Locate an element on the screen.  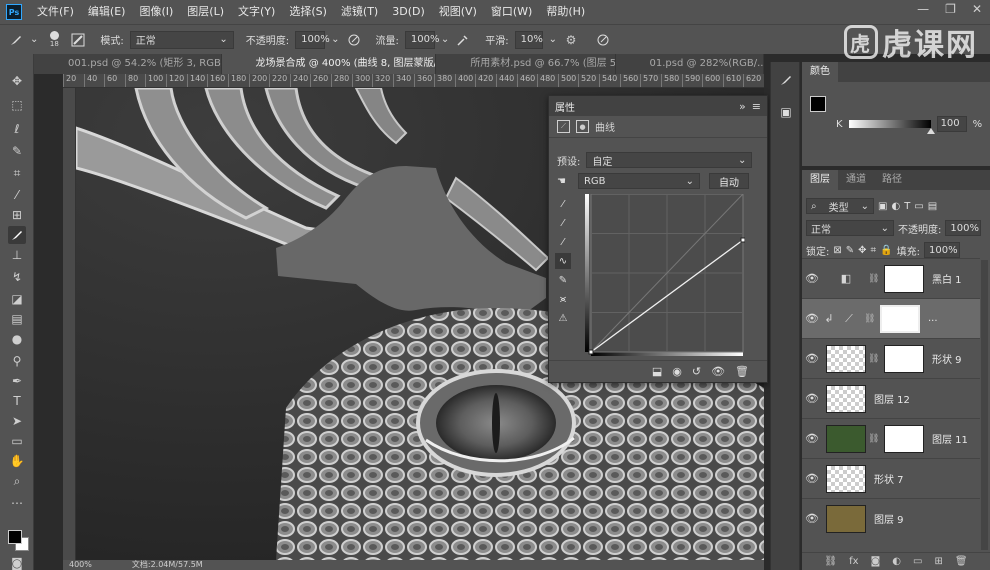
filter-shape-icon: ▭ is located at coordinates (918, 206).